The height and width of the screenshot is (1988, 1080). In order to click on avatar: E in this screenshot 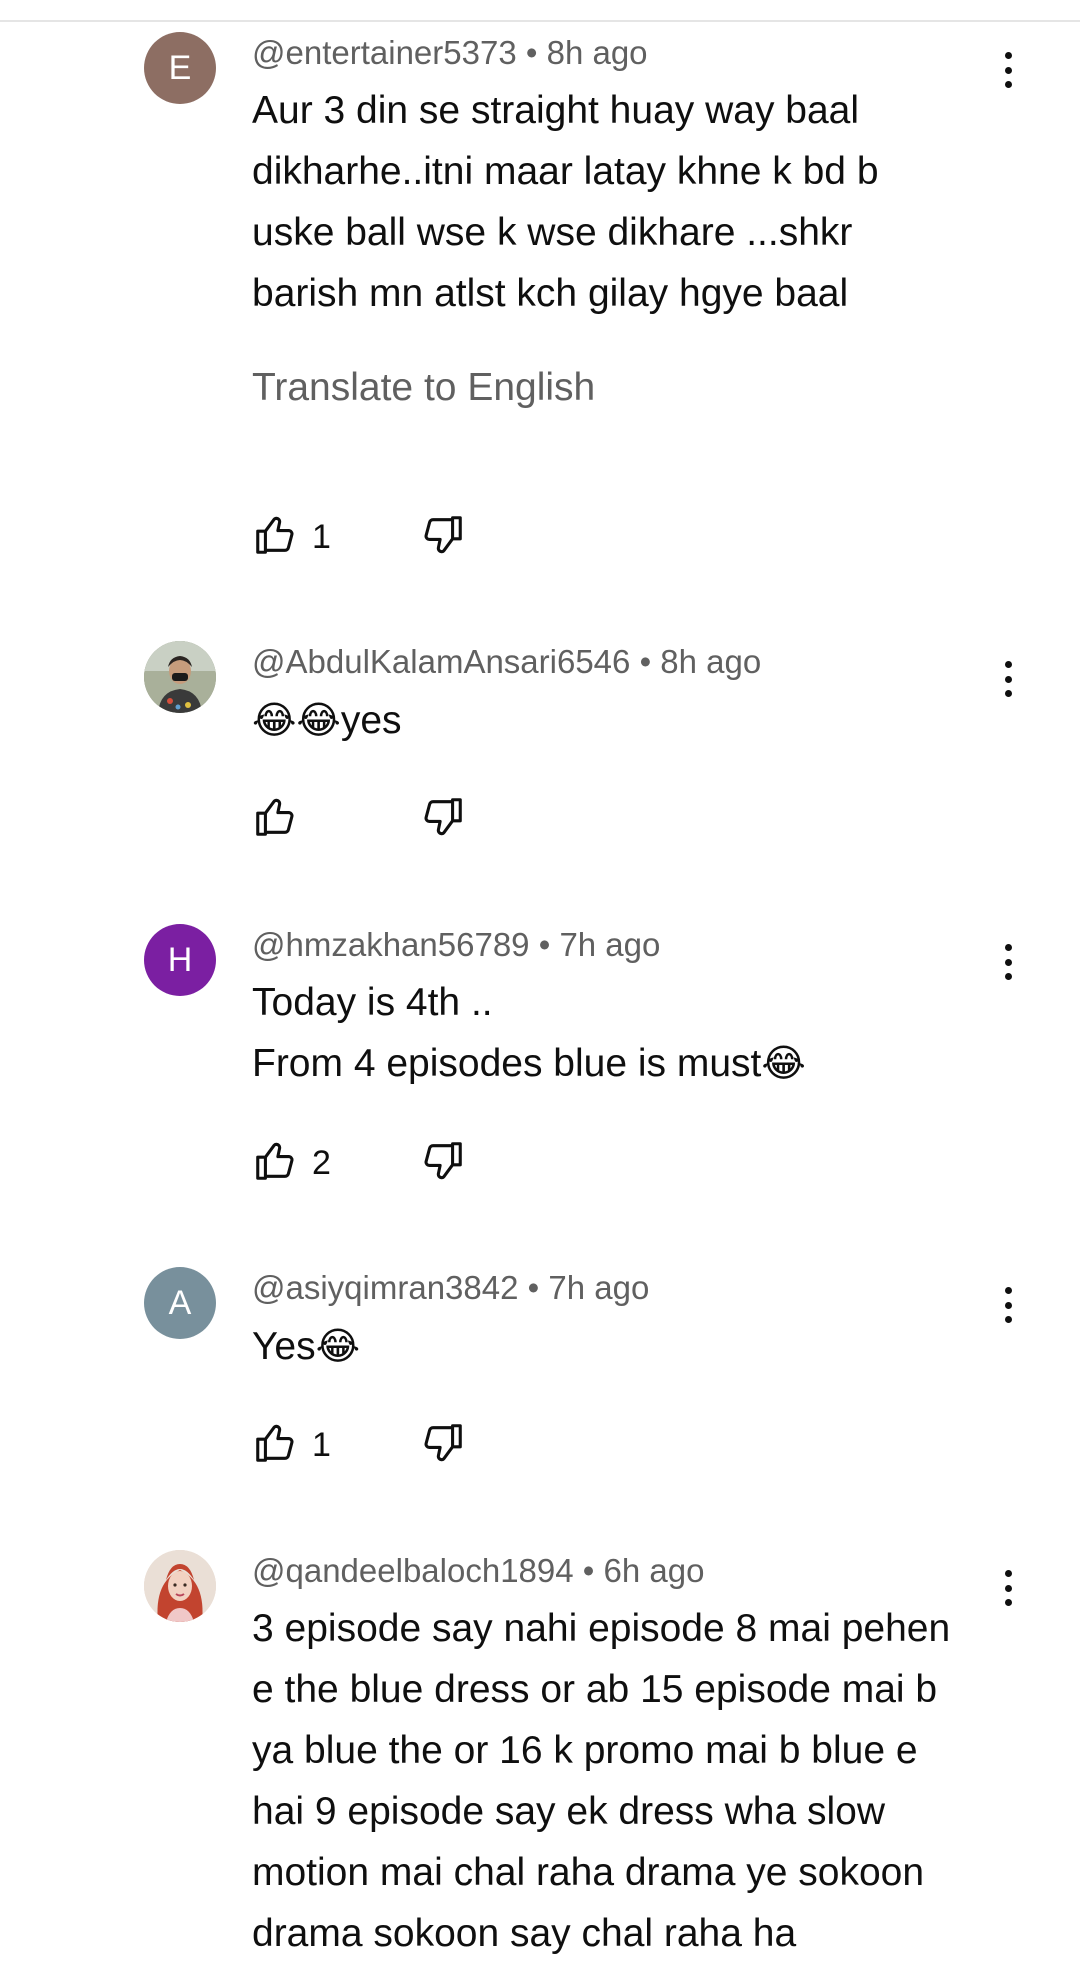, I will do `click(180, 68)`.